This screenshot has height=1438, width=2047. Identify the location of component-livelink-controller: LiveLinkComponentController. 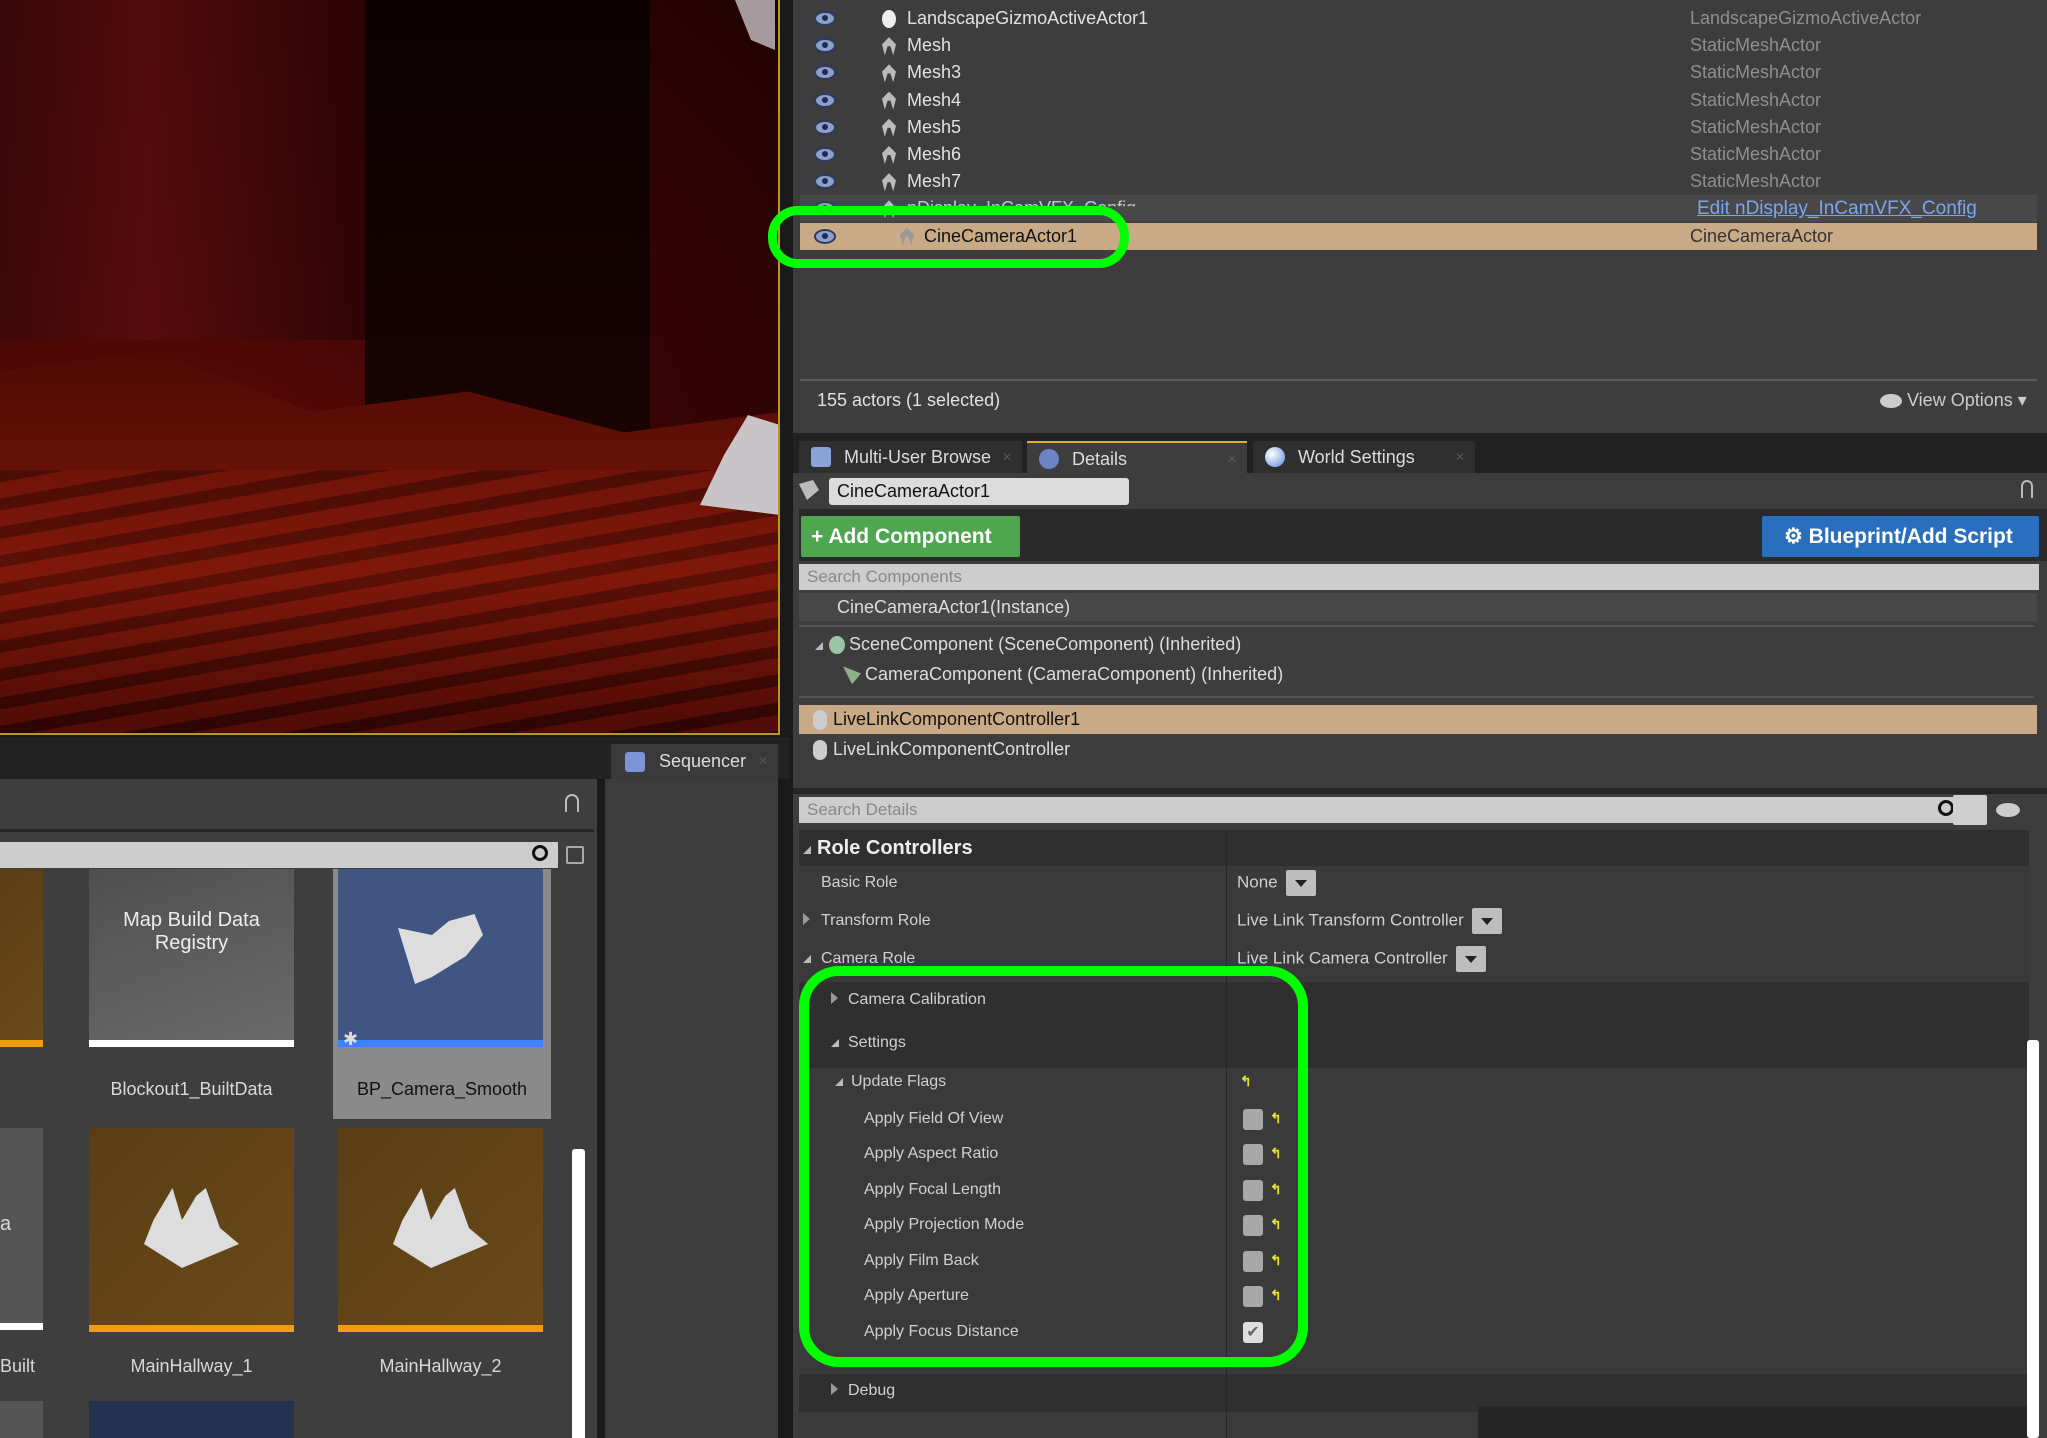
(934, 749).